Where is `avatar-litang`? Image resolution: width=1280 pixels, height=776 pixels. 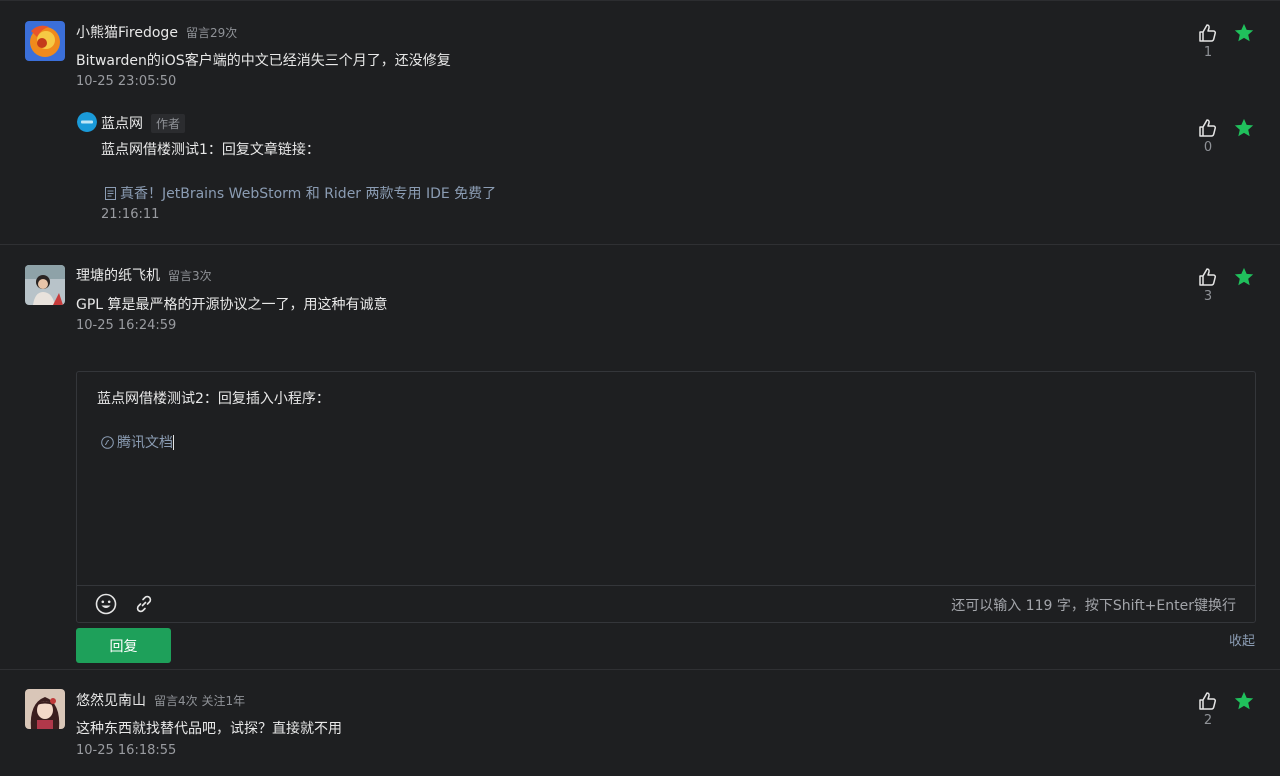
avatar-litang is located at coordinates (45, 285).